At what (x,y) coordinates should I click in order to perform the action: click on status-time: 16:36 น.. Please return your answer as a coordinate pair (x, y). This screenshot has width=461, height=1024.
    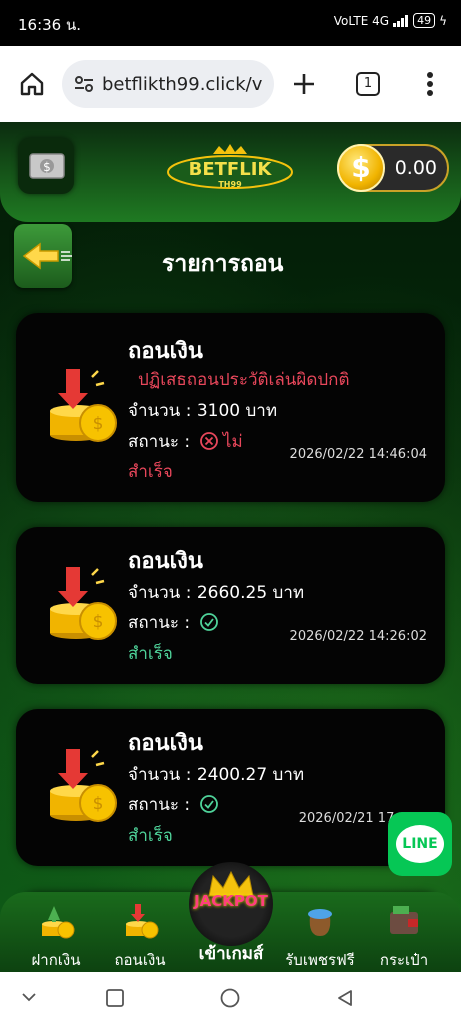
    Looking at the image, I should click on (50, 25).